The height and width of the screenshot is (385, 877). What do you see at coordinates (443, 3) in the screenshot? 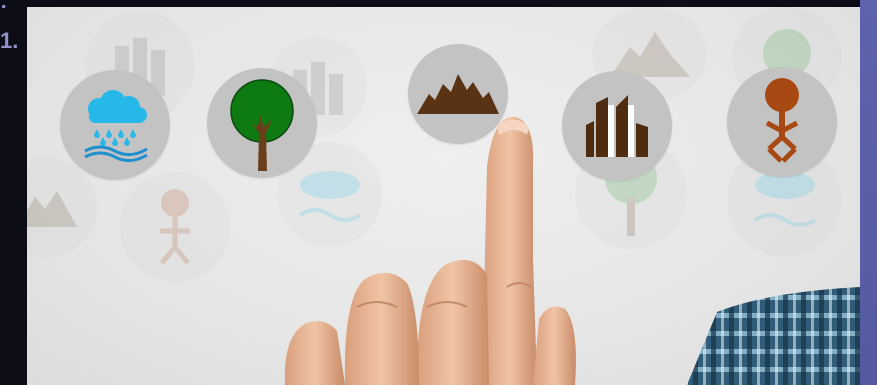
I see `top-edge` at bounding box center [443, 3].